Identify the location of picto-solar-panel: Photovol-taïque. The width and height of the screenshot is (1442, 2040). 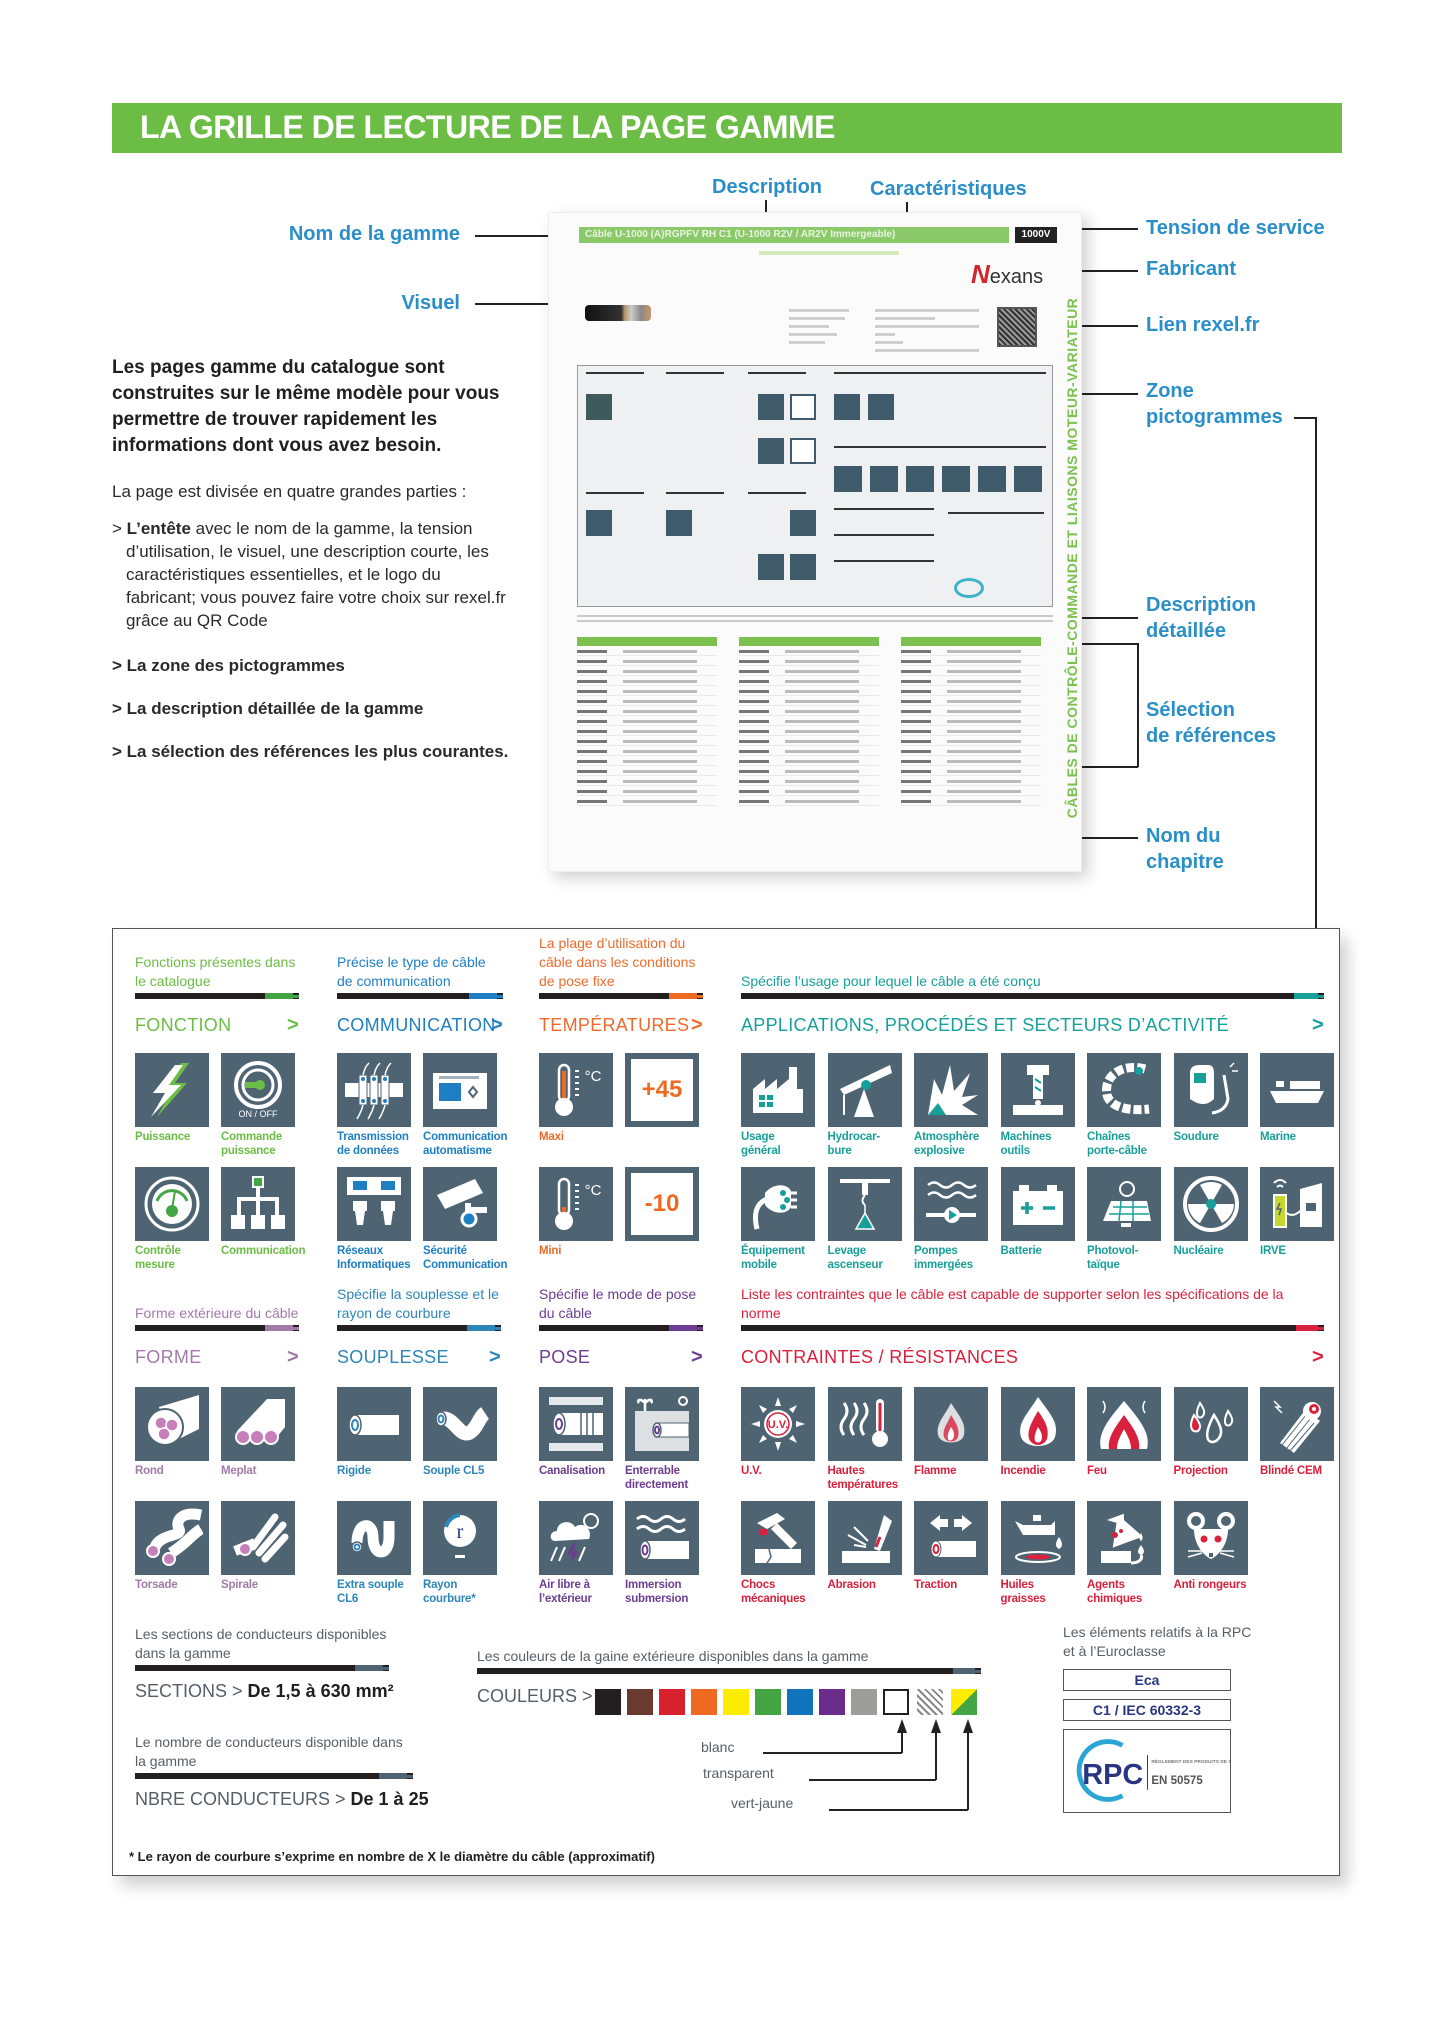
(1124, 1219).